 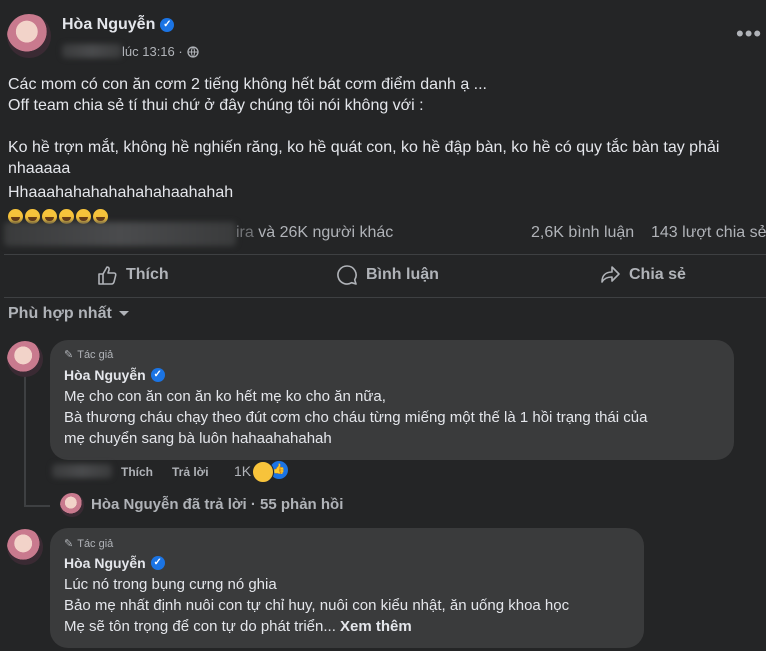 What do you see at coordinates (385, 254) in the screenshot?
I see `divider-top` at bounding box center [385, 254].